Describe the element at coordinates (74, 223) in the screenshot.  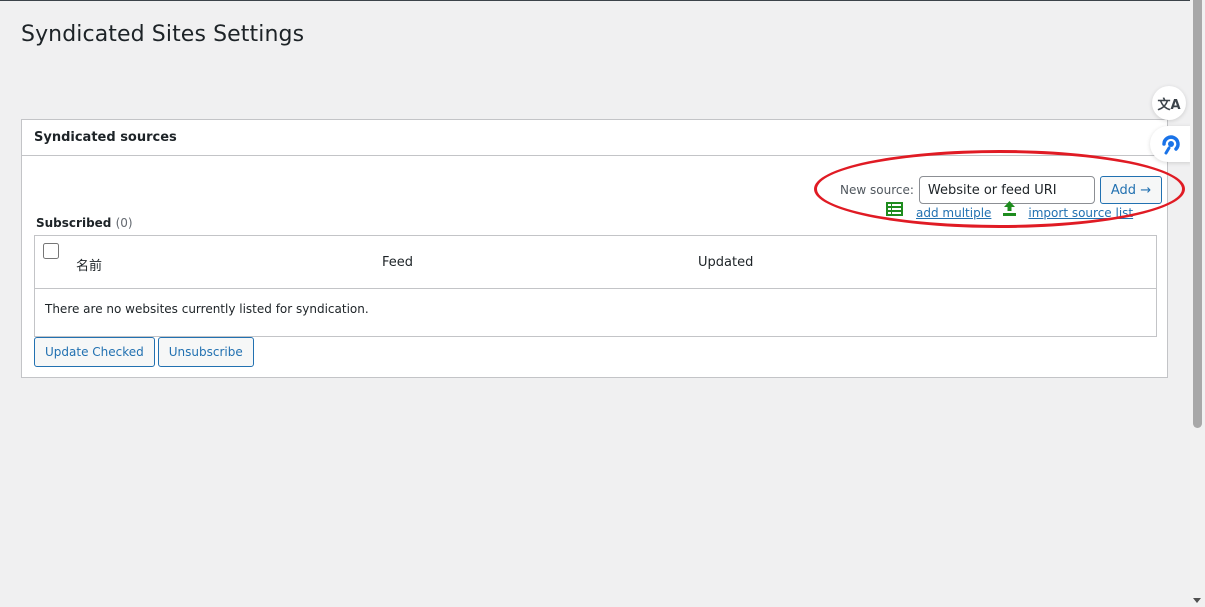
I see `subscribed-label: Subscribed` at that location.